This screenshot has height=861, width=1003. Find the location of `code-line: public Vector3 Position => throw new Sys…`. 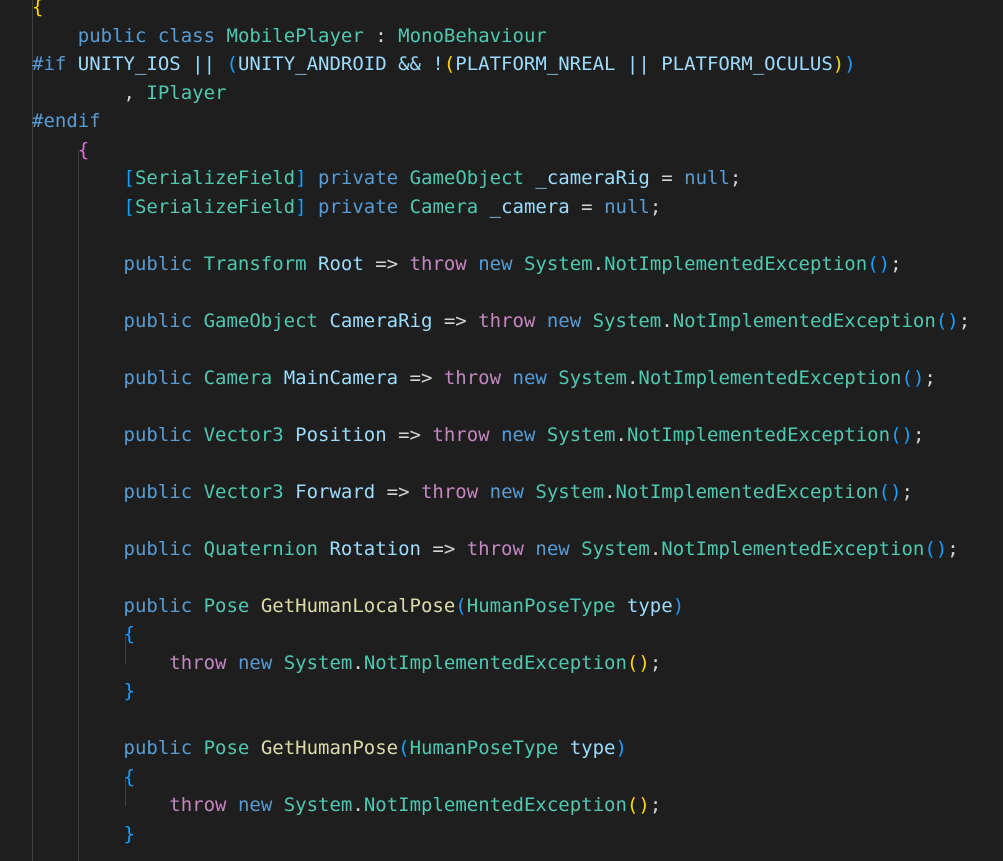

code-line: public Vector3 Position => throw new Sys… is located at coordinates (478, 435).